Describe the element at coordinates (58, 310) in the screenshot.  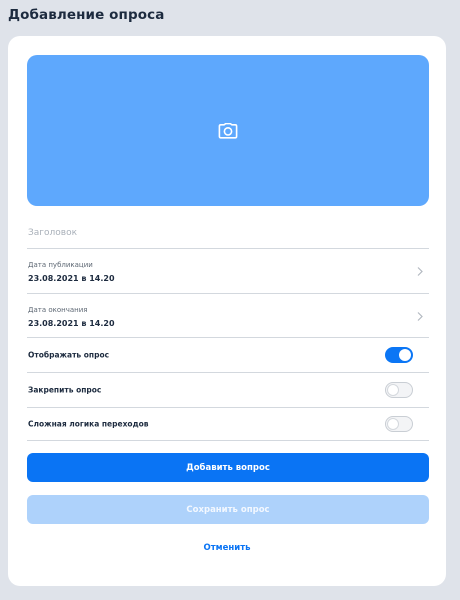
I see `end-date-label: Дата окончания` at that location.